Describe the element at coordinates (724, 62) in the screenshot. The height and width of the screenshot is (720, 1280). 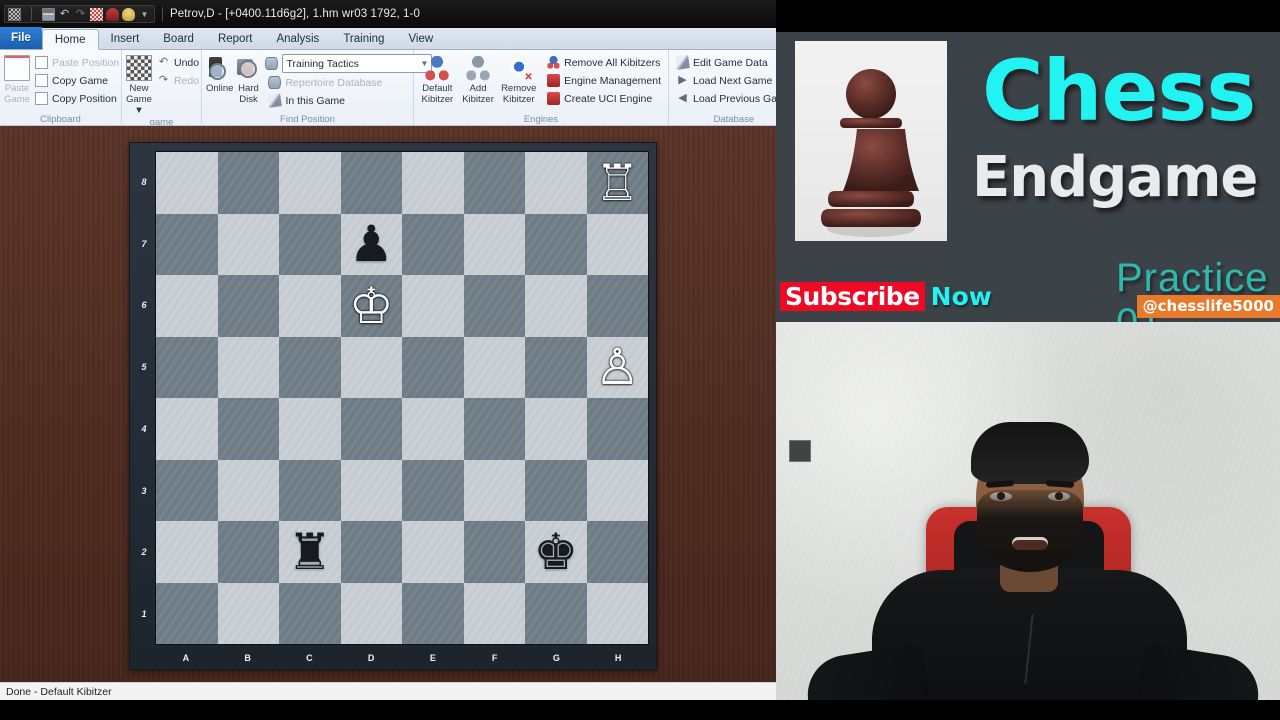
I see `edit-game-data-button: Edit Game Data` at that location.